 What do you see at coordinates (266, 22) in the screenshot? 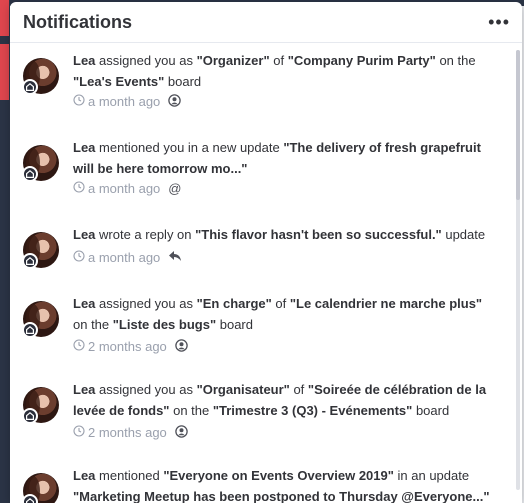
I see `panel-header: Notifications •••` at bounding box center [266, 22].